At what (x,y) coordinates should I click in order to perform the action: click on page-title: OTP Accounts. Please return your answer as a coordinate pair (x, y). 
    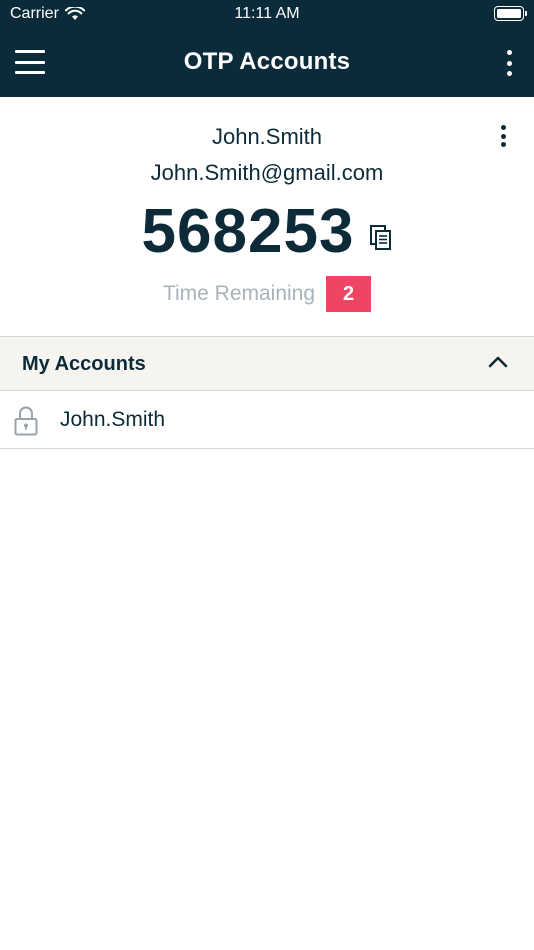
    Looking at the image, I should click on (267, 61).